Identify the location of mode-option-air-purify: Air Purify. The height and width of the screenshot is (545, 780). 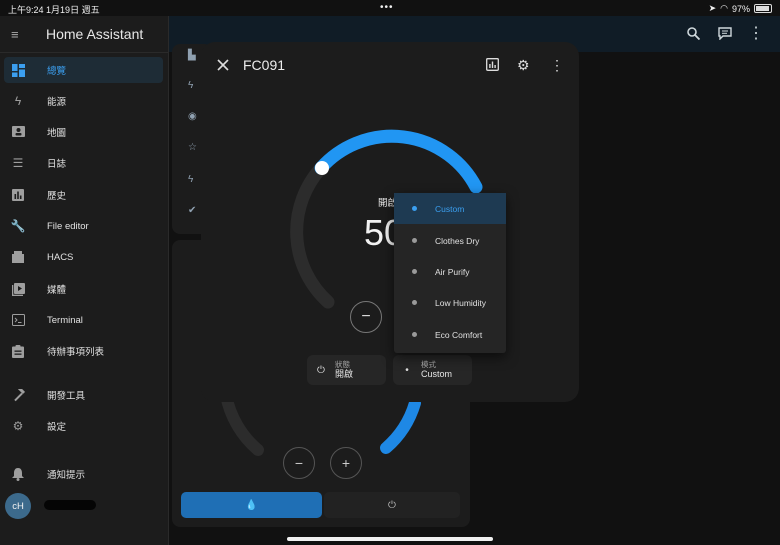
(450, 271).